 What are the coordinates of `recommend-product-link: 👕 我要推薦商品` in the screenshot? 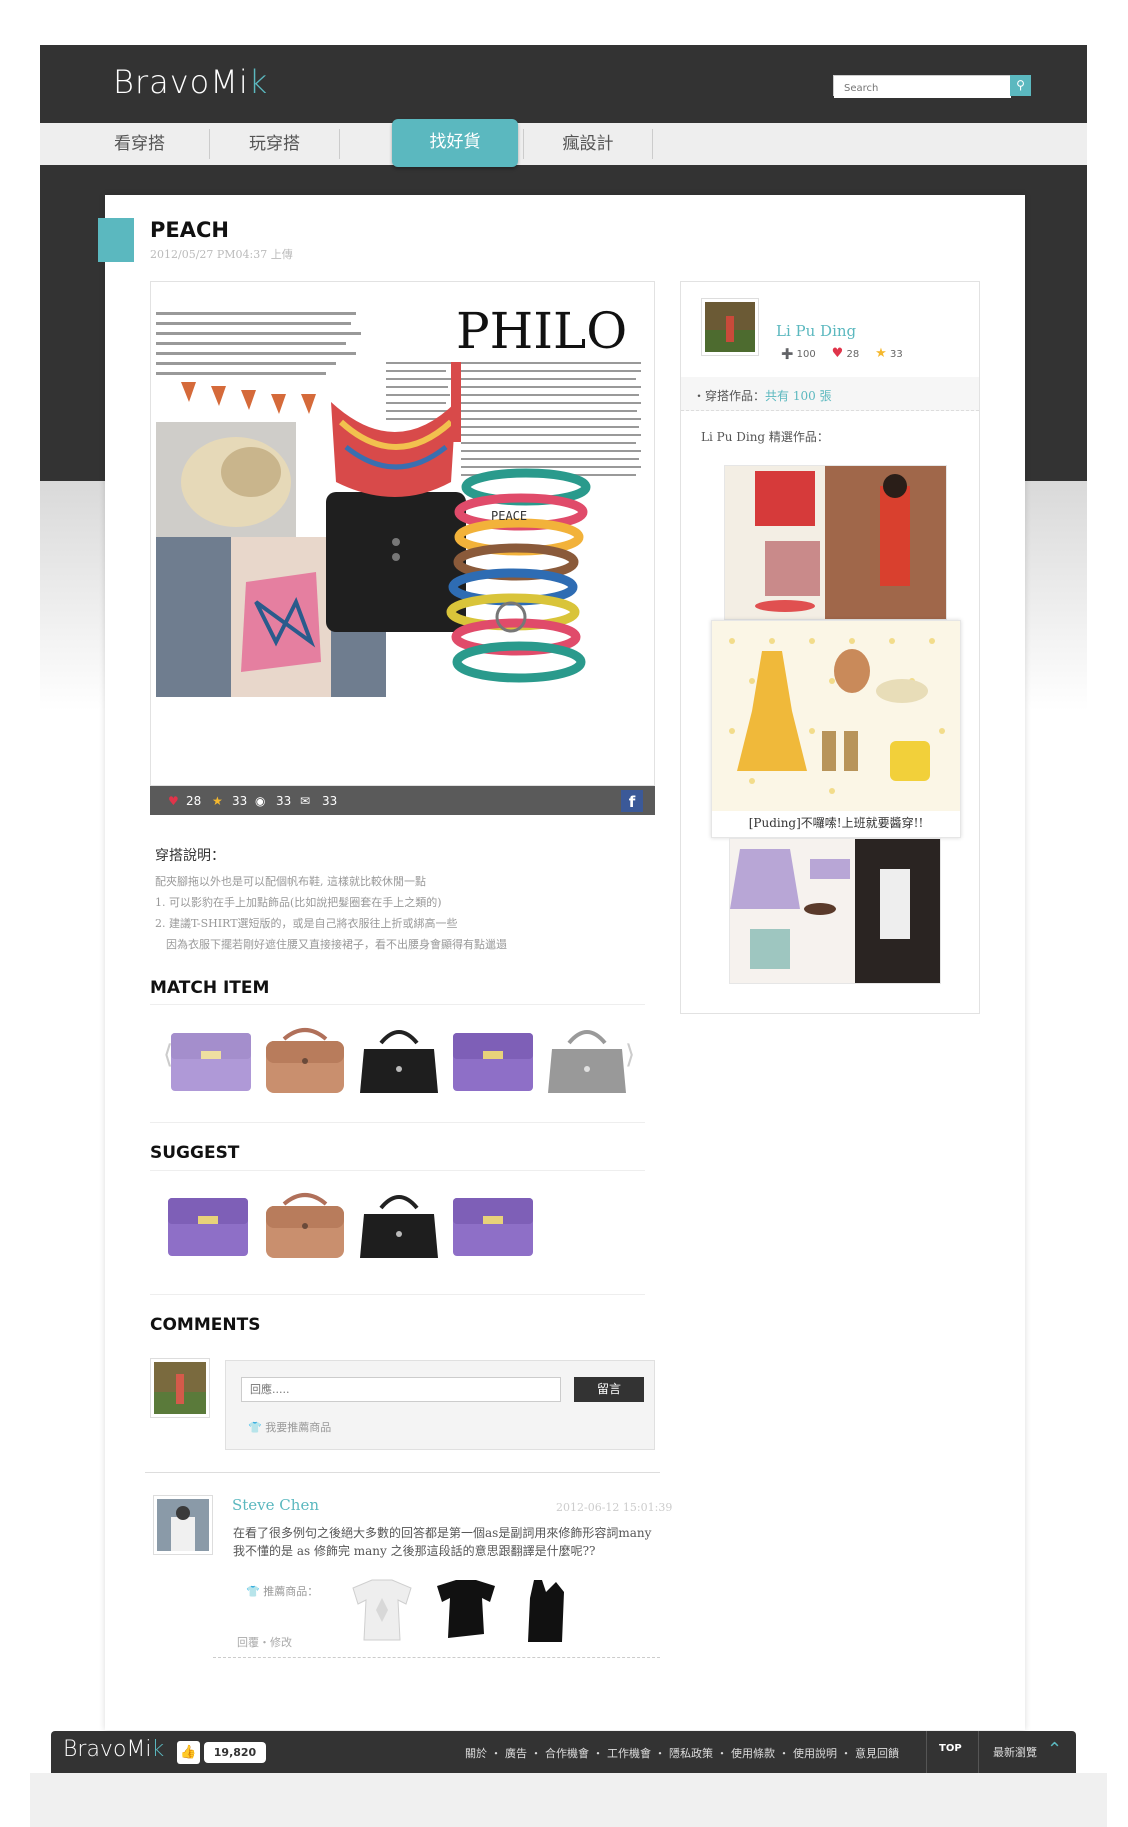 It's located at (289, 1427).